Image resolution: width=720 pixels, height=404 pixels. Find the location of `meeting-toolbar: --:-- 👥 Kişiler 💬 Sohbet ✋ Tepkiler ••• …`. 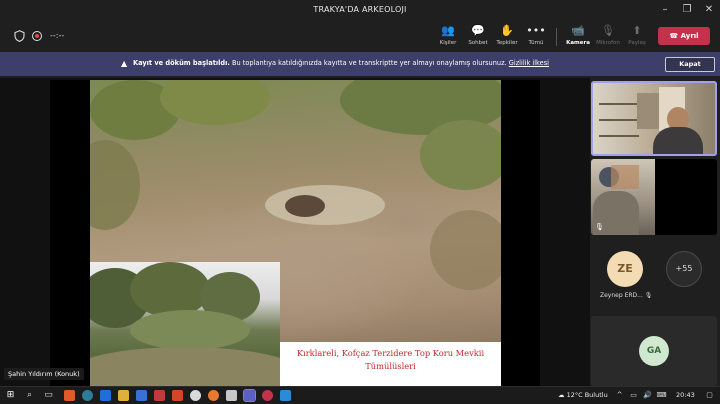

meeting-toolbar: --:-- 👥 Kişiler 💬 Sohbet ✋ Tepkiler ••• … is located at coordinates (360, 36).